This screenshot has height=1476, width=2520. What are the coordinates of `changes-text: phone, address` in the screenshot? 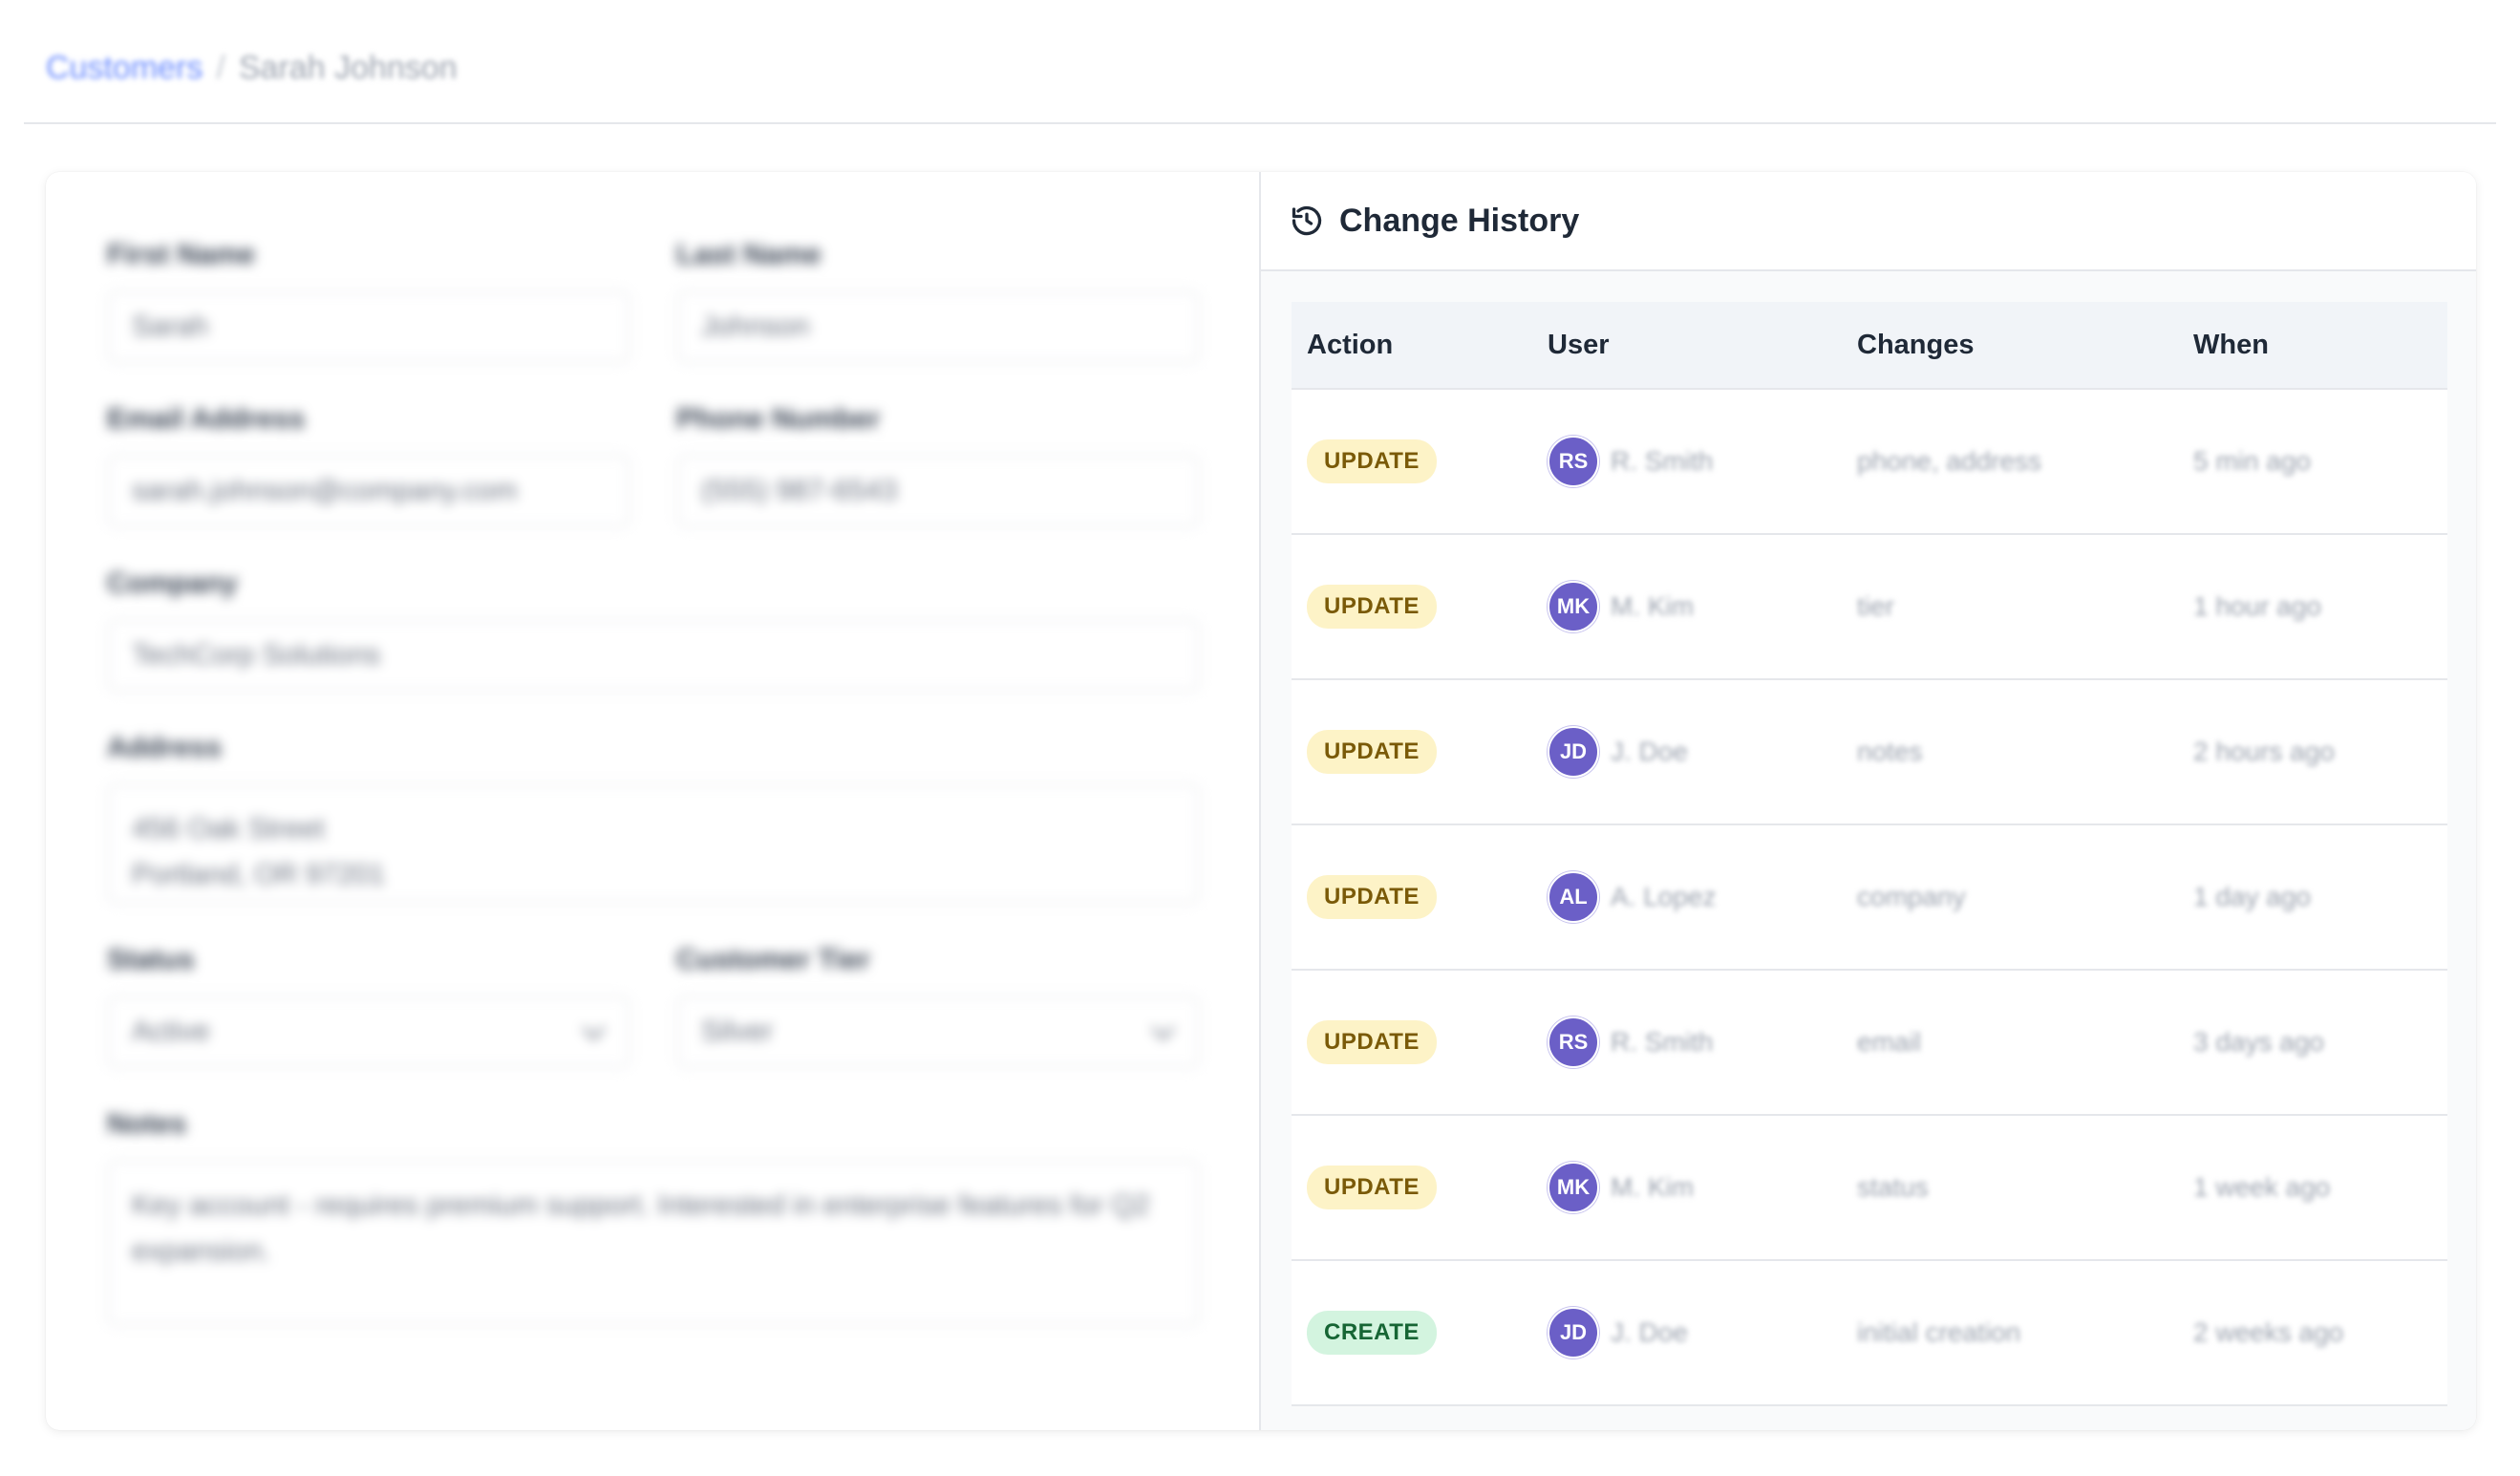 It's located at (1950, 461).